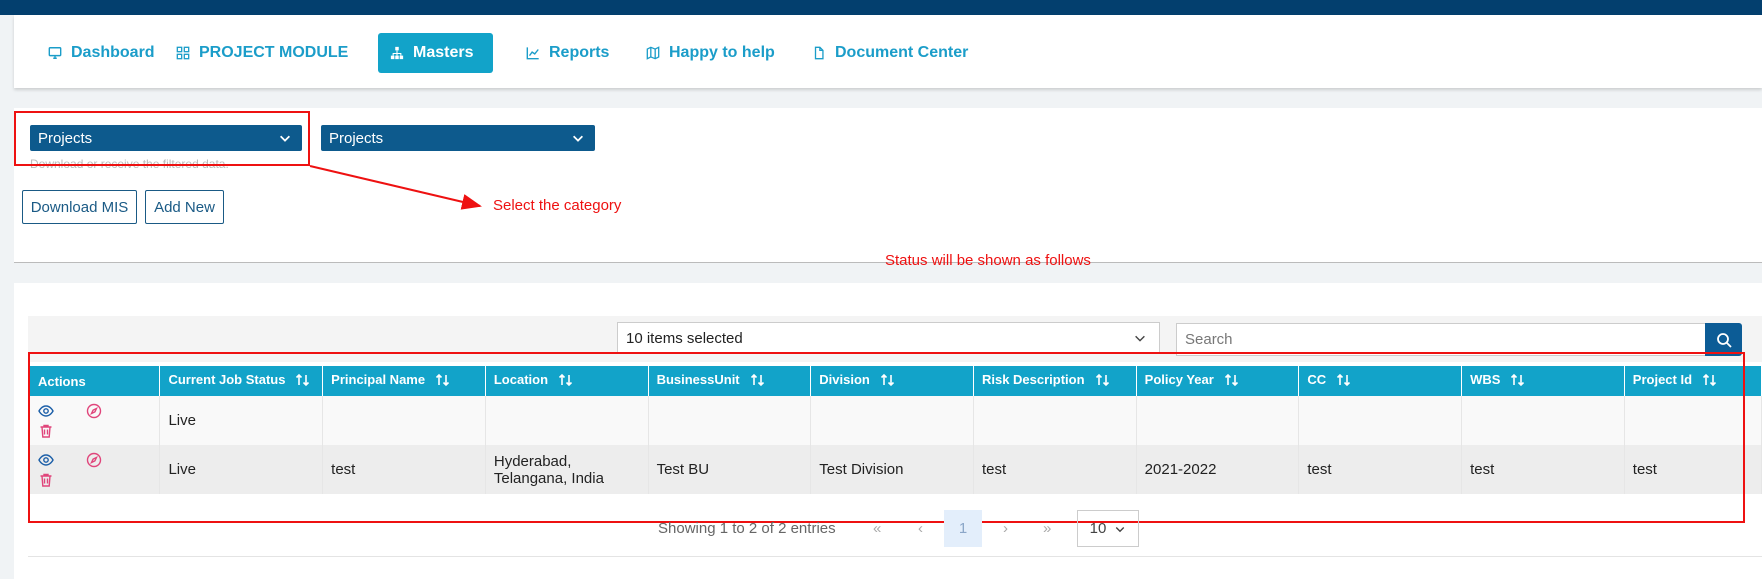  I want to click on page-size-value: 10, so click(1098, 528).